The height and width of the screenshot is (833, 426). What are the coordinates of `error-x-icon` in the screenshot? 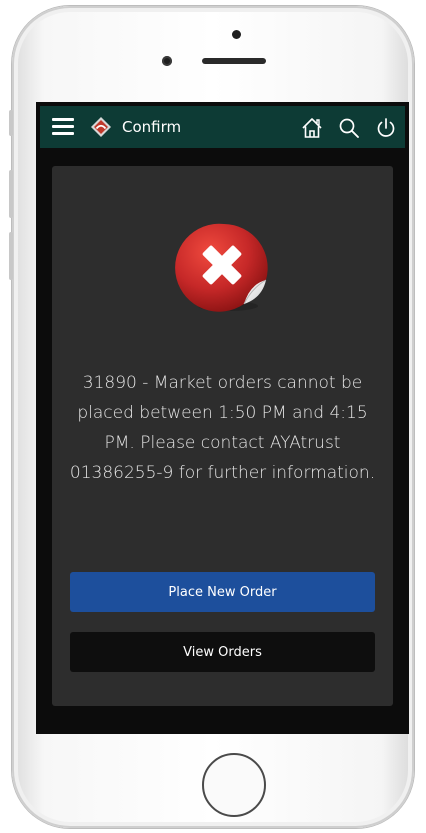 It's located at (221, 267).